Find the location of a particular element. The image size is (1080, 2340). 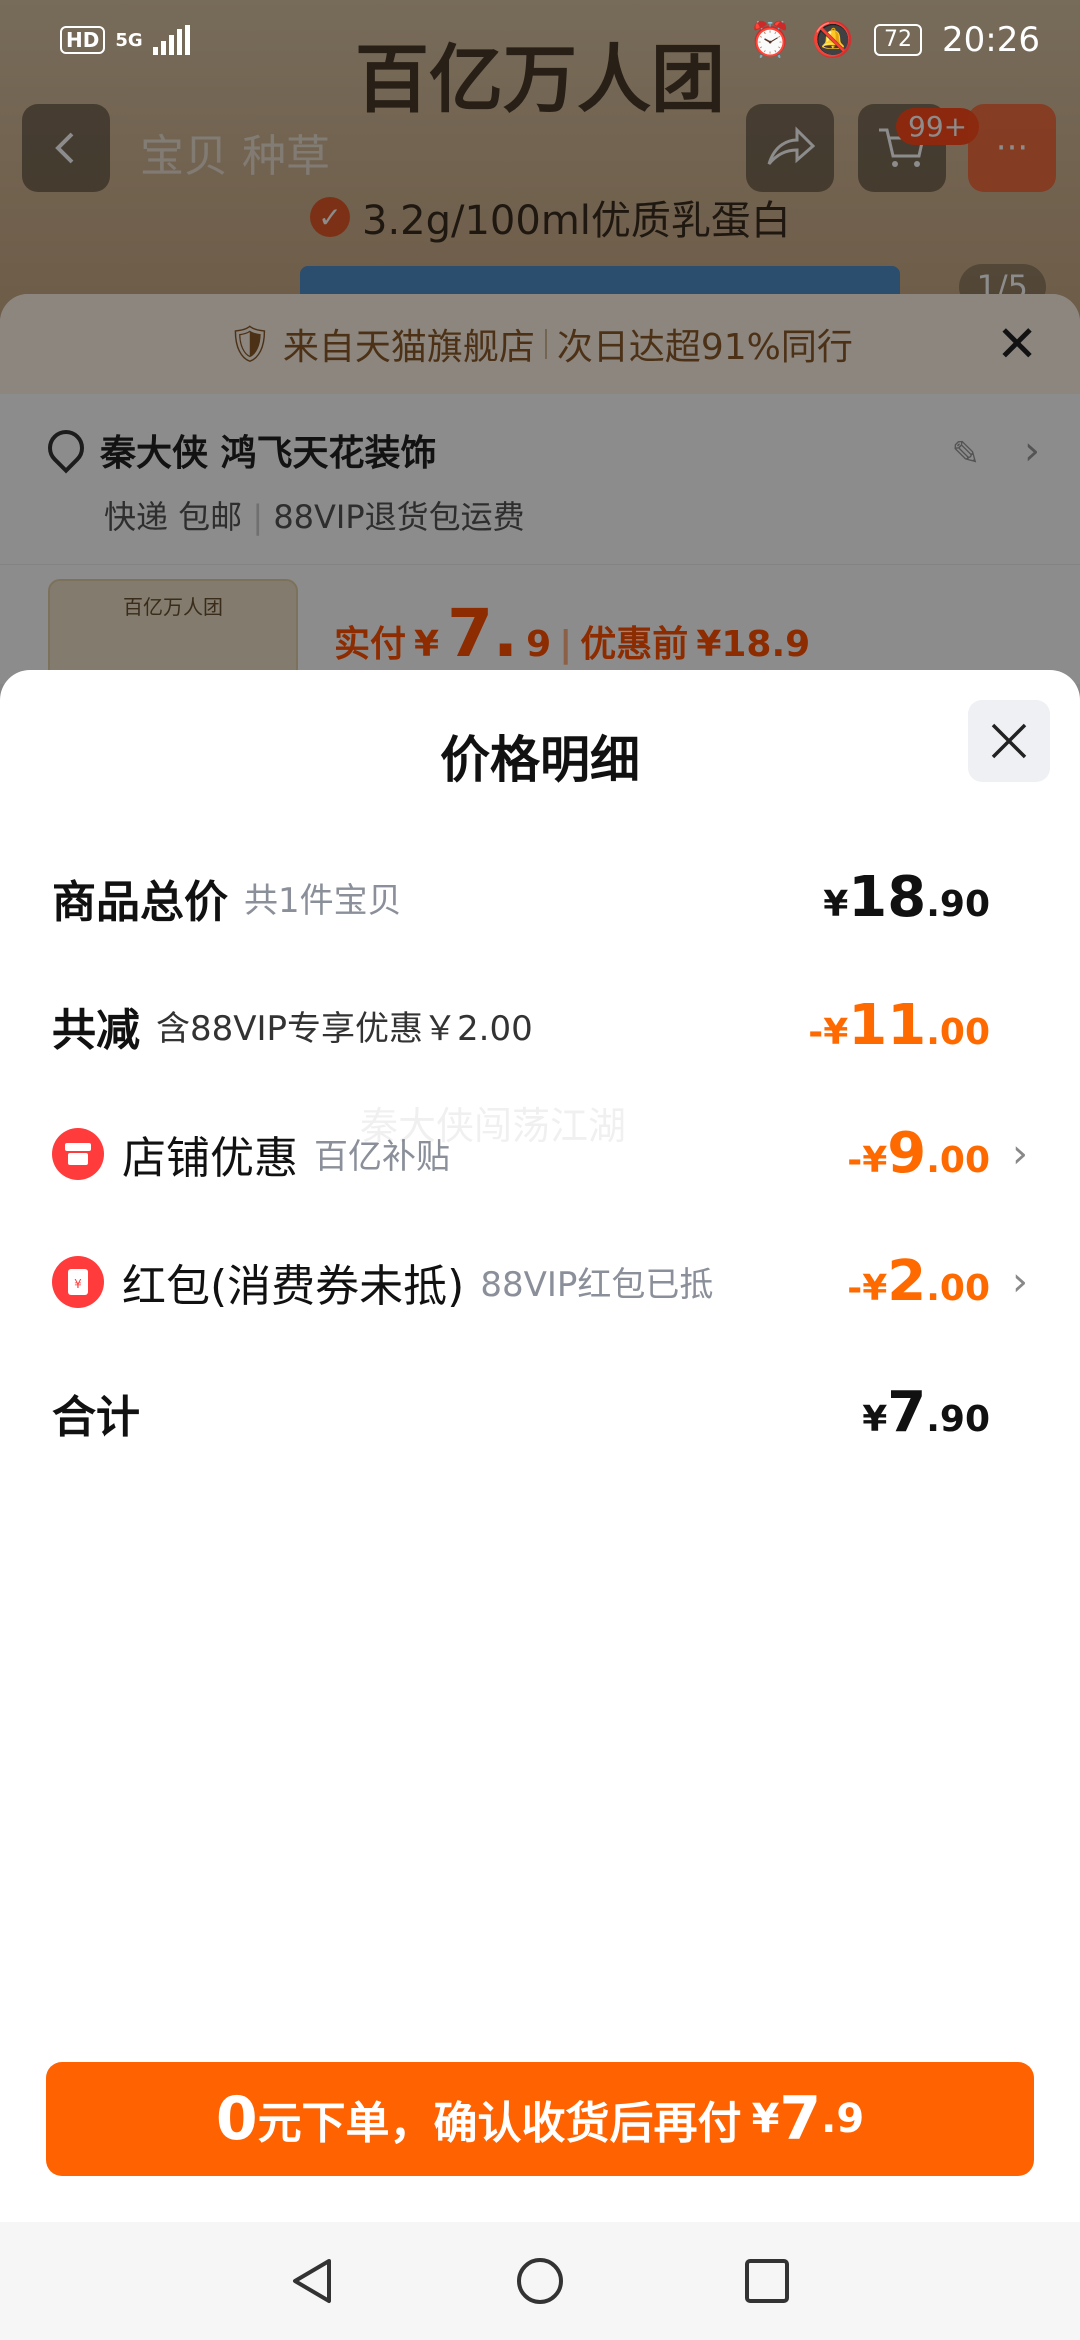

row-label: 共减 is located at coordinates (96, 1030).